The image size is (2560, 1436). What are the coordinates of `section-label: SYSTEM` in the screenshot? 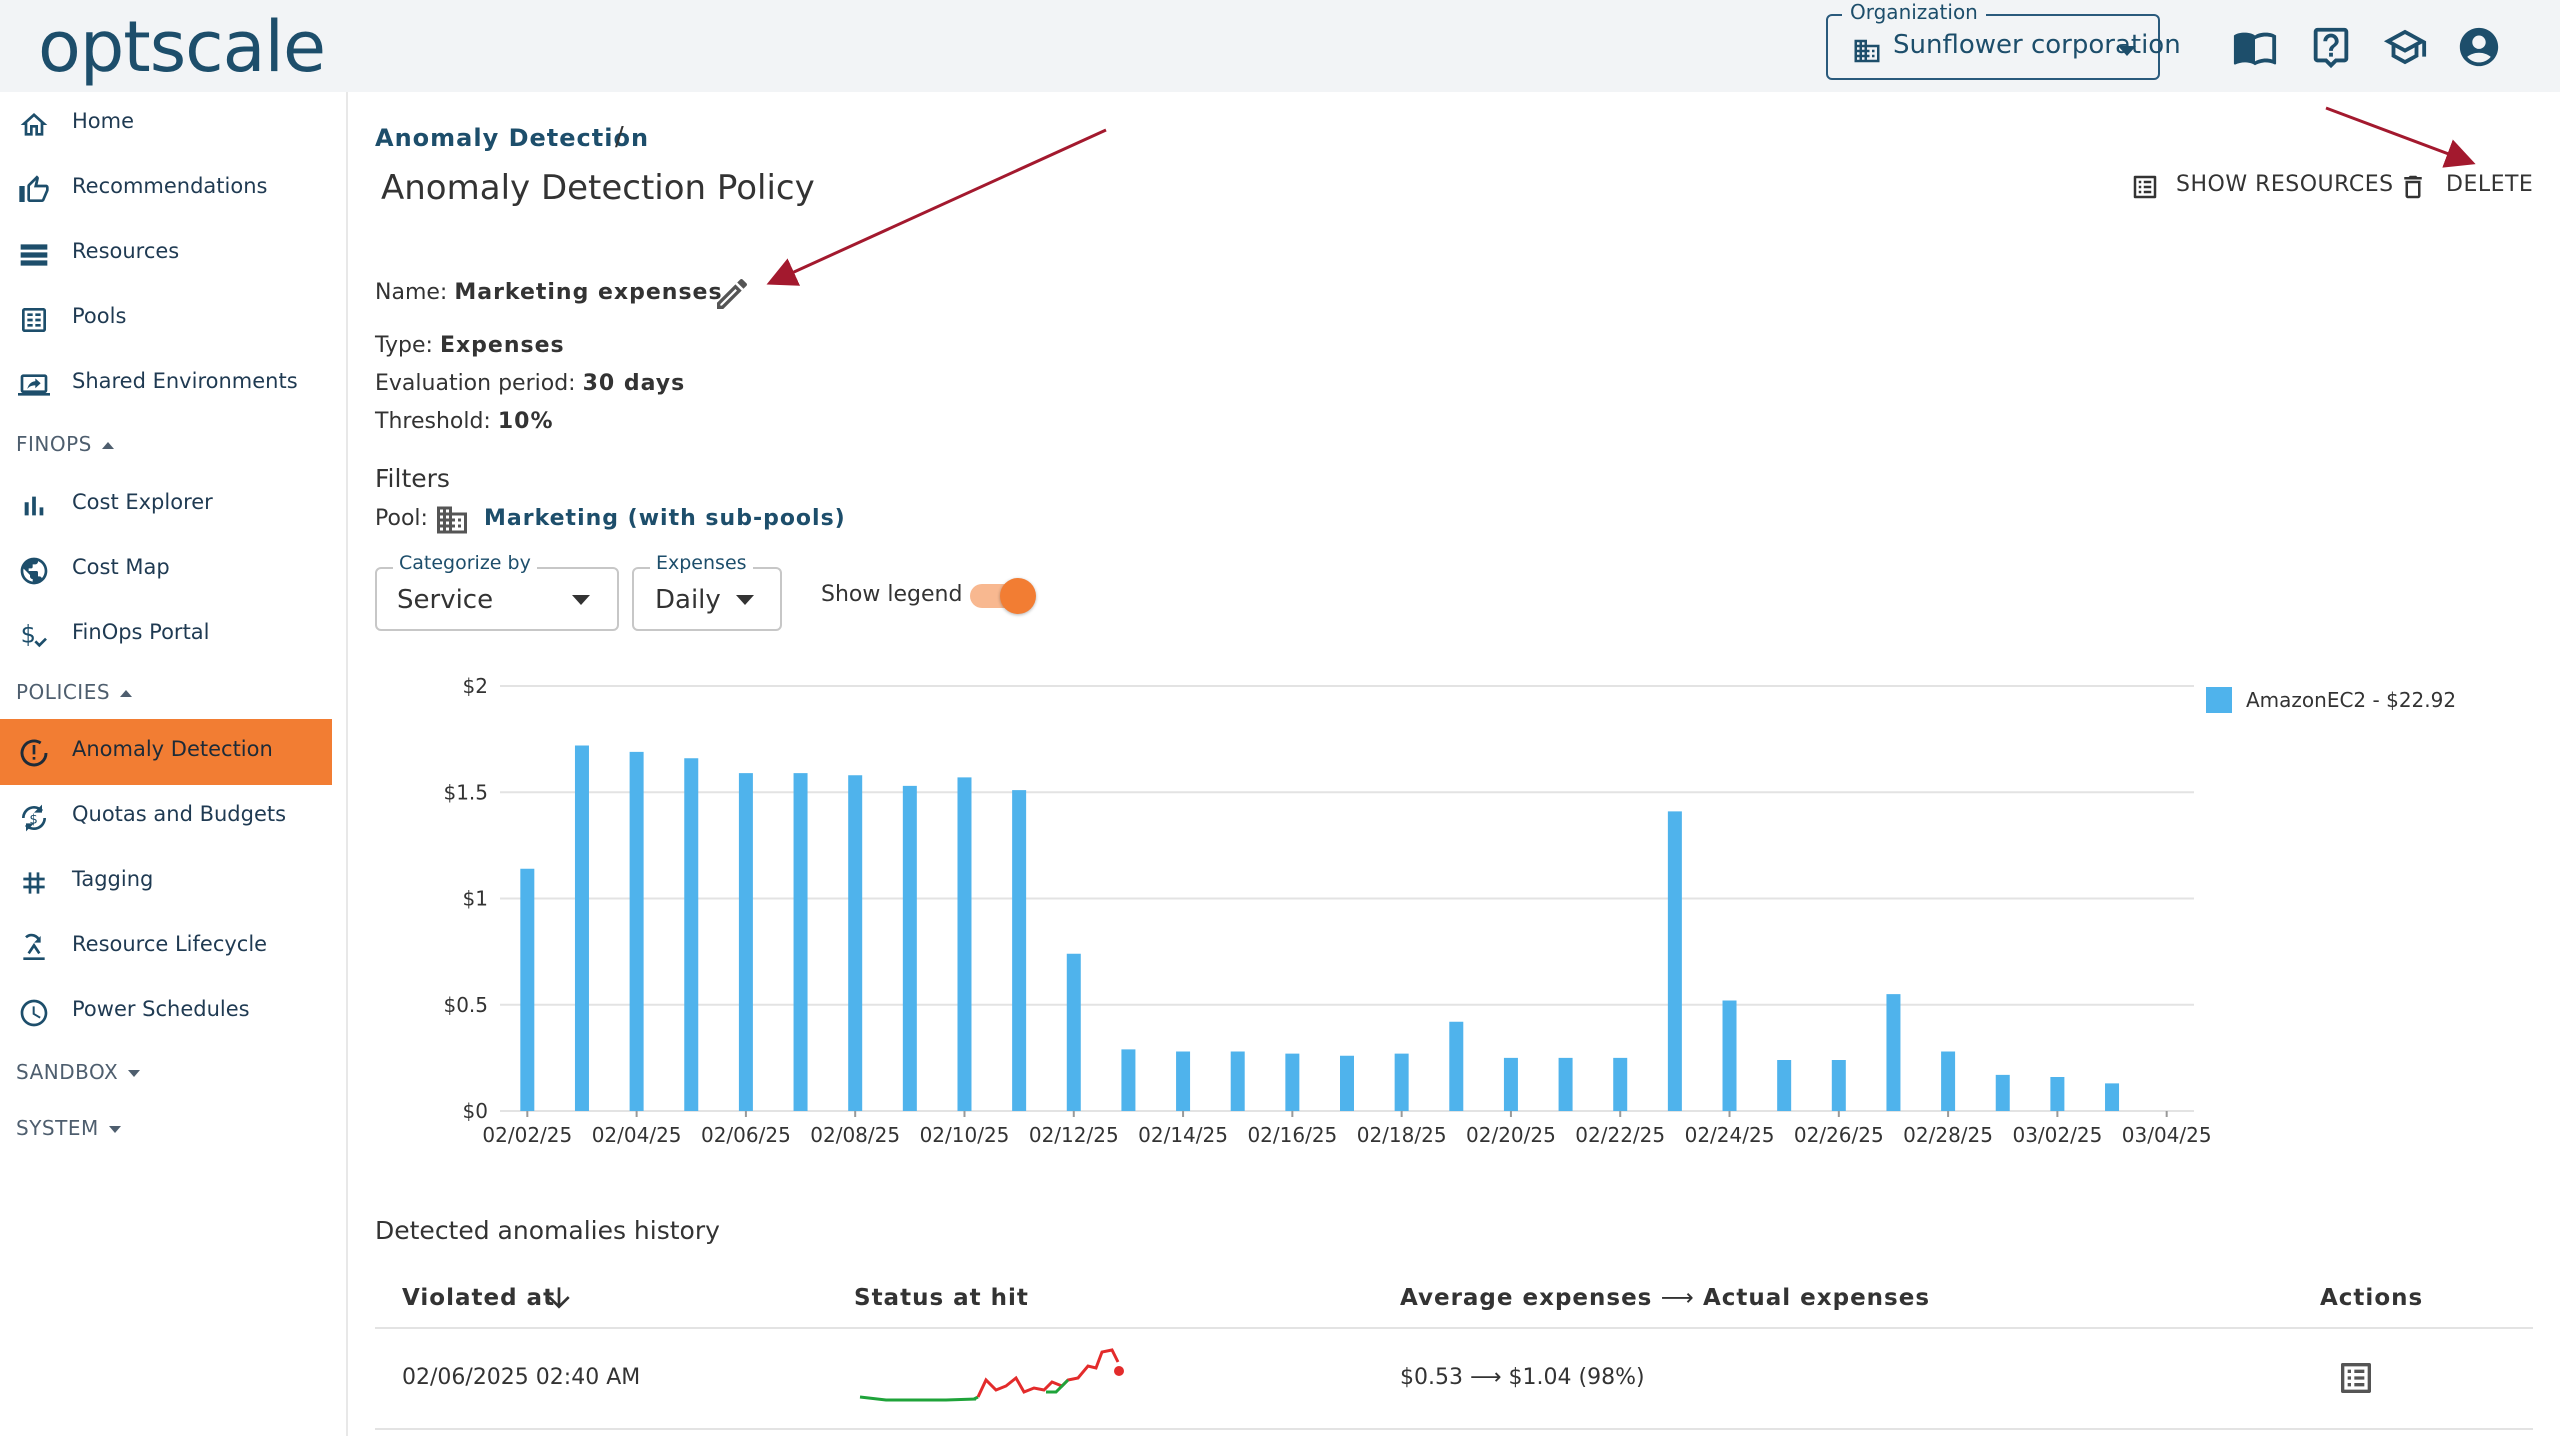 It's located at (57, 1128).